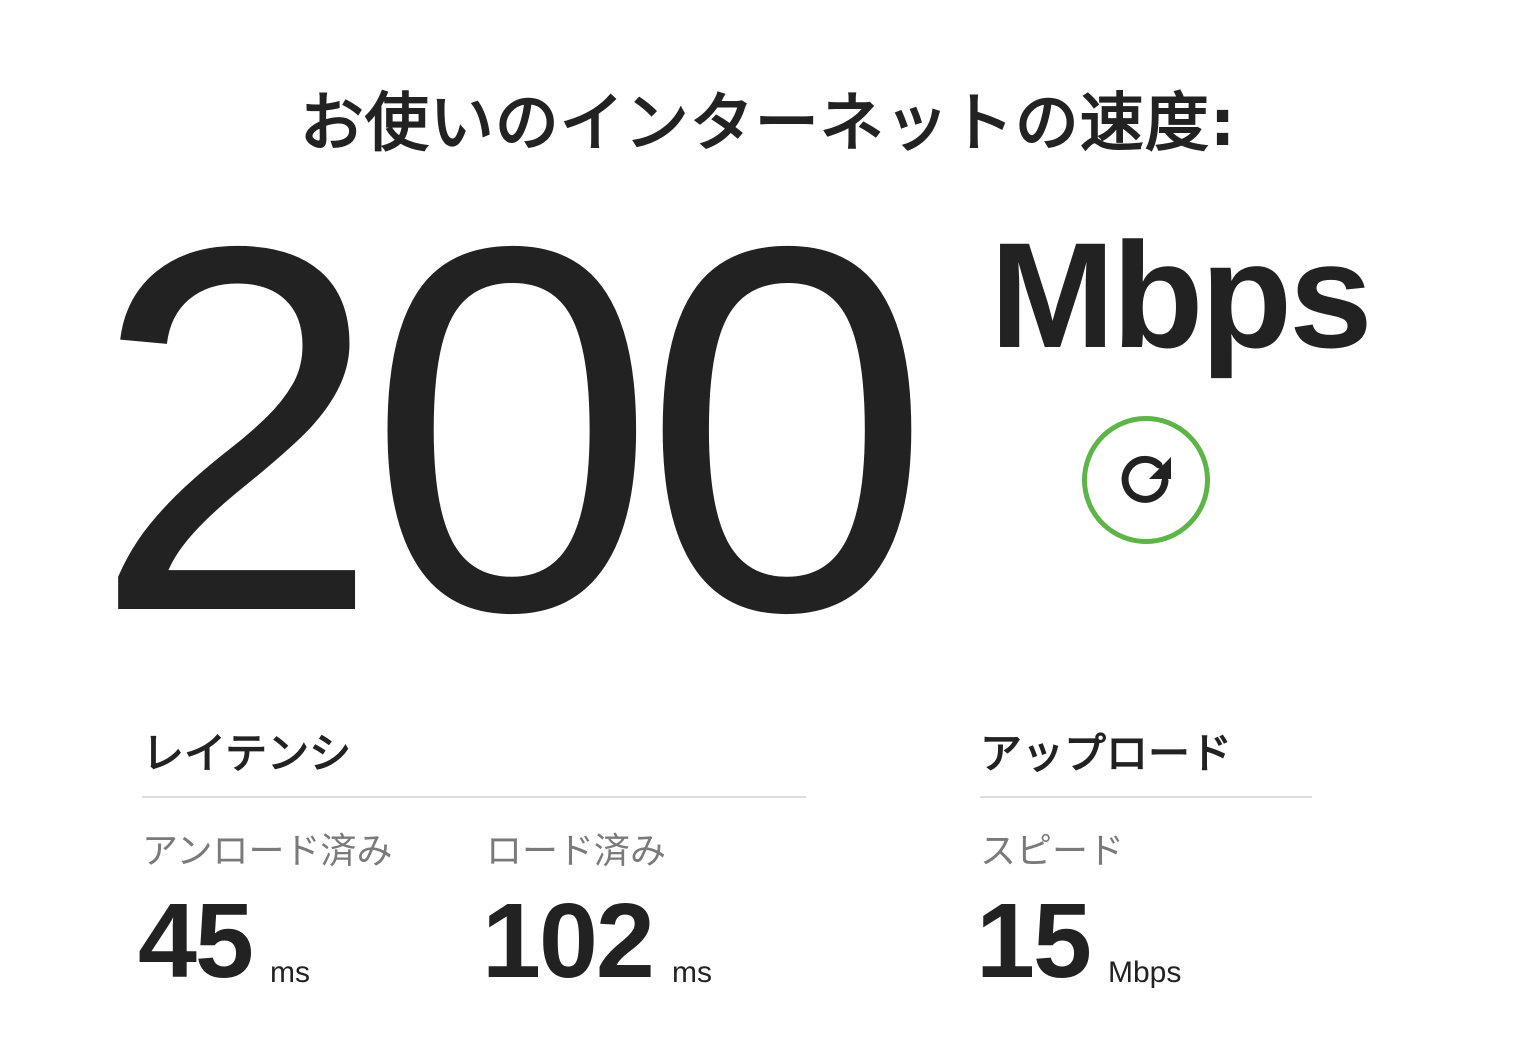  What do you see at coordinates (196, 941) in the screenshot?
I see `unloaded-latency-value: 45` at bounding box center [196, 941].